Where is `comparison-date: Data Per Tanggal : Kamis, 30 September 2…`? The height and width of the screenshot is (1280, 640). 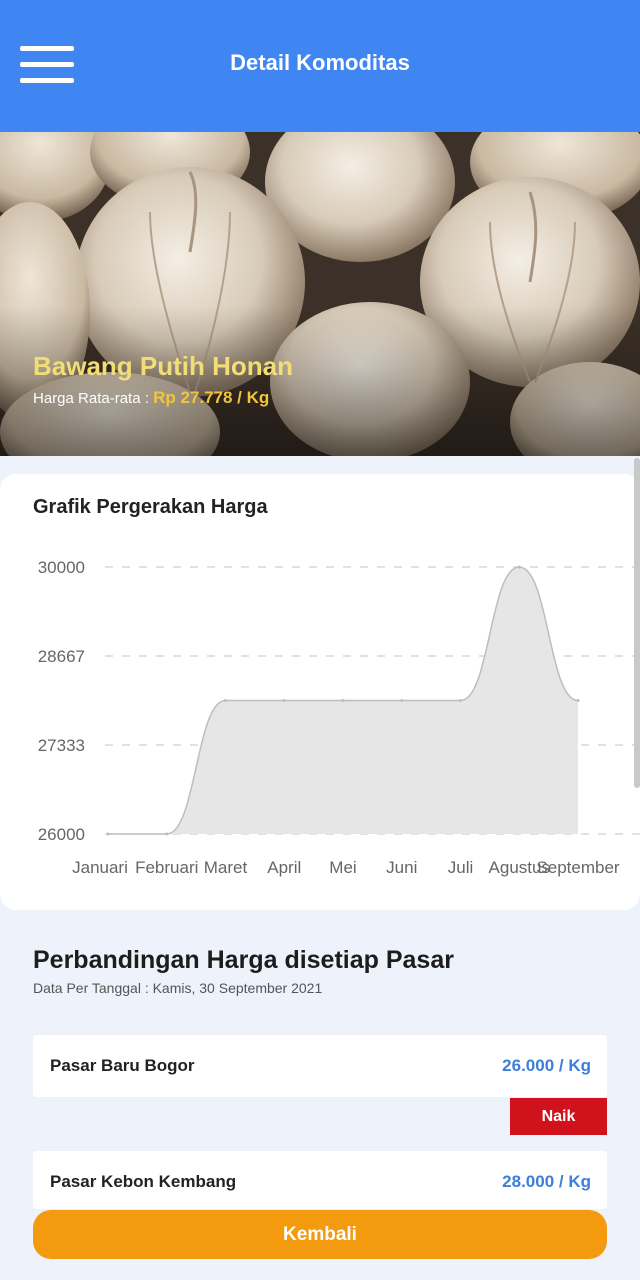
comparison-date: Data Per Tanggal : Kamis, 30 September 2… is located at coordinates (178, 988).